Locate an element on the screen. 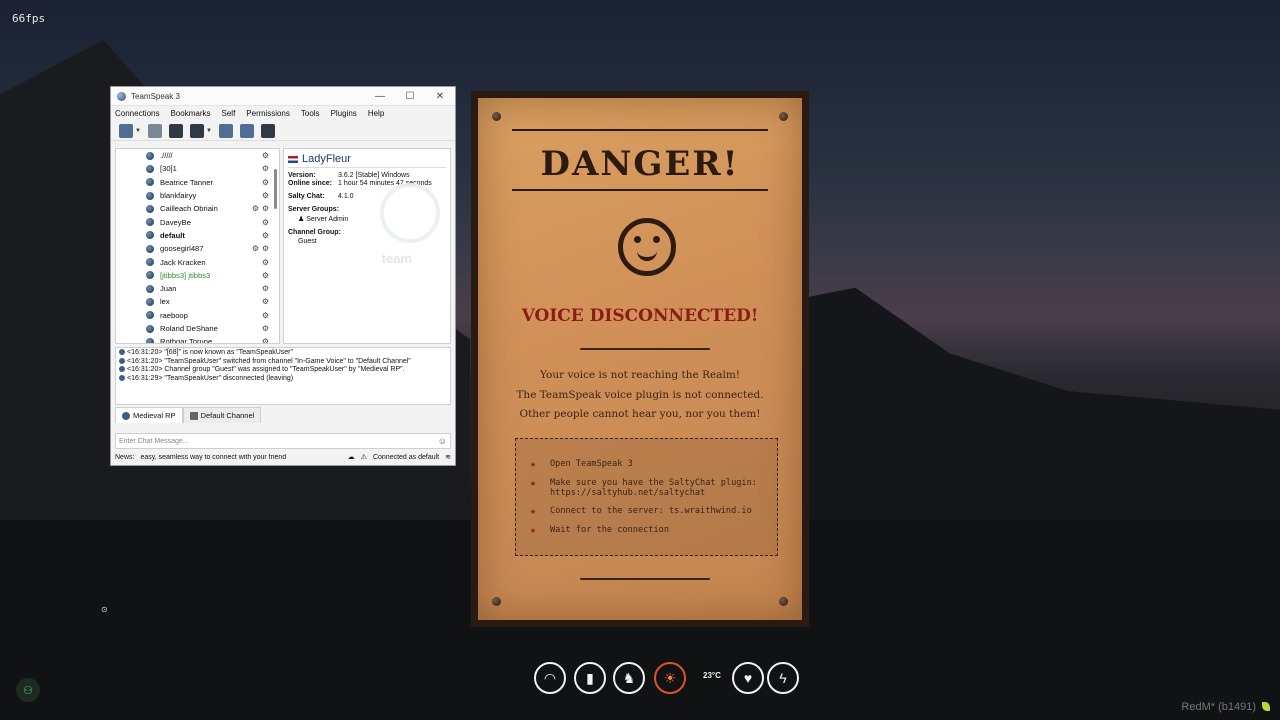 This screenshot has height=720, width=1280. smiley-face-icon is located at coordinates (647, 247).